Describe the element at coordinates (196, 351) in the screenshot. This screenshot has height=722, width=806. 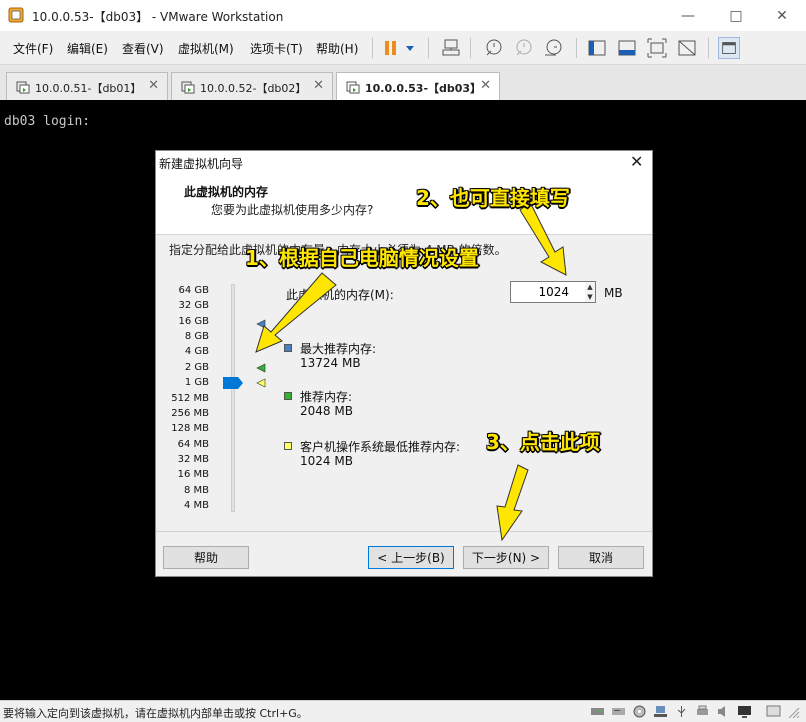
I see `scale-label: 4 GB` at that location.